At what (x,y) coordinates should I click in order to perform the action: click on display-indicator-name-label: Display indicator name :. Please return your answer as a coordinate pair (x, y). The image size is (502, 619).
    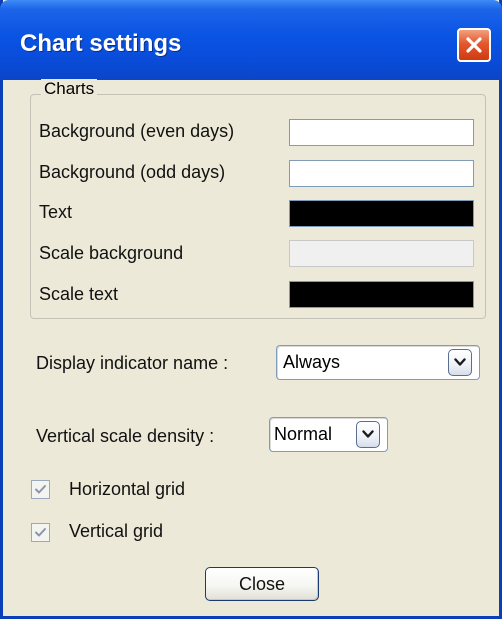
    Looking at the image, I should click on (132, 363).